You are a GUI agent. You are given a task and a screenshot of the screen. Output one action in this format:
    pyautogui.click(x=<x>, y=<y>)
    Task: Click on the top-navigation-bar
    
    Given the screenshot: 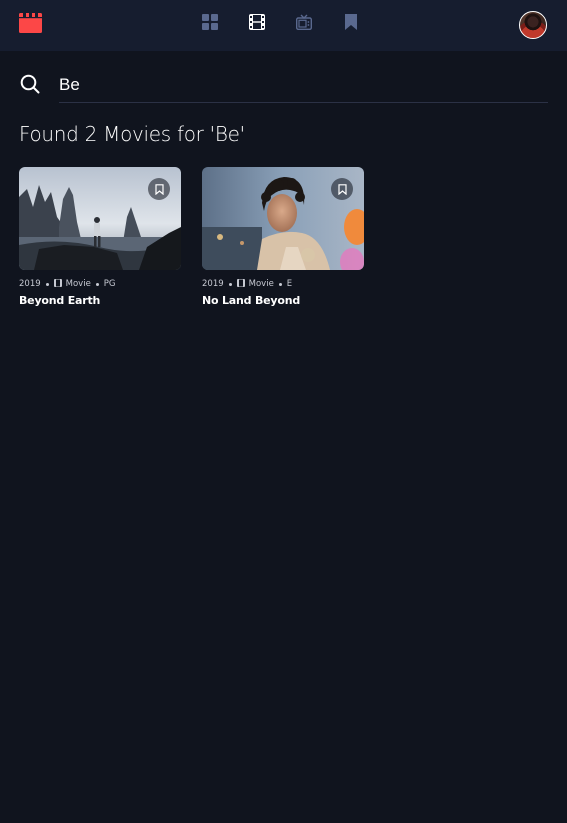 What is the action you would take?
    pyautogui.click(x=283, y=25)
    